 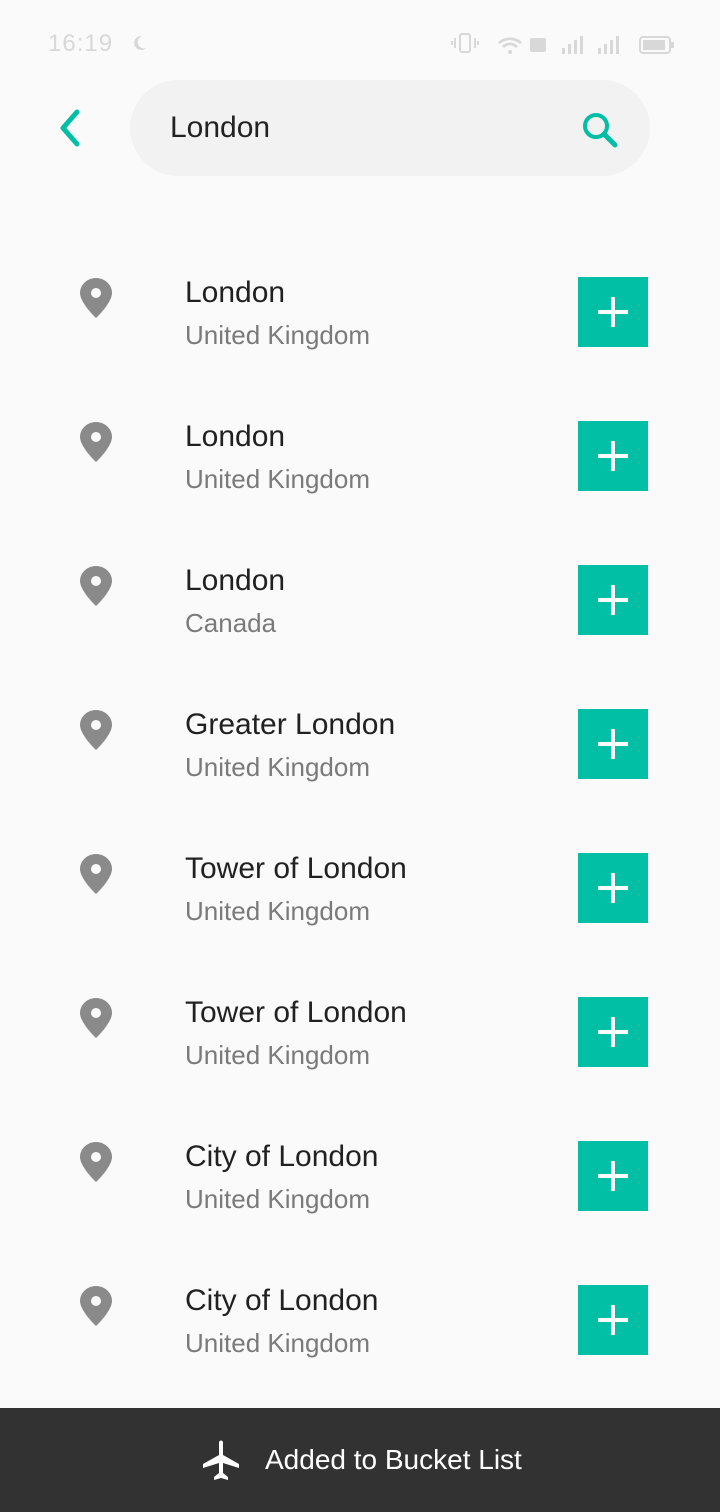 I want to click on status-time: 16:19, so click(x=81, y=43).